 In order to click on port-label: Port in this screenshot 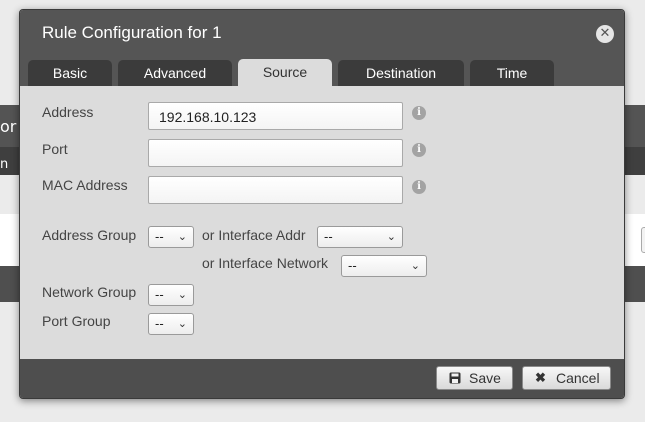, I will do `click(55, 149)`.